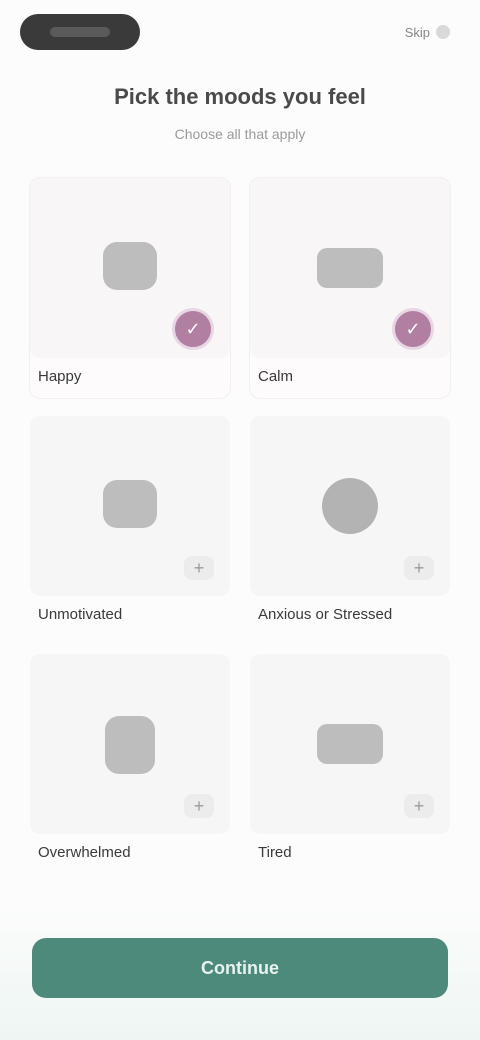  What do you see at coordinates (240, 32) in the screenshot?
I see `top-bar: Skip` at bounding box center [240, 32].